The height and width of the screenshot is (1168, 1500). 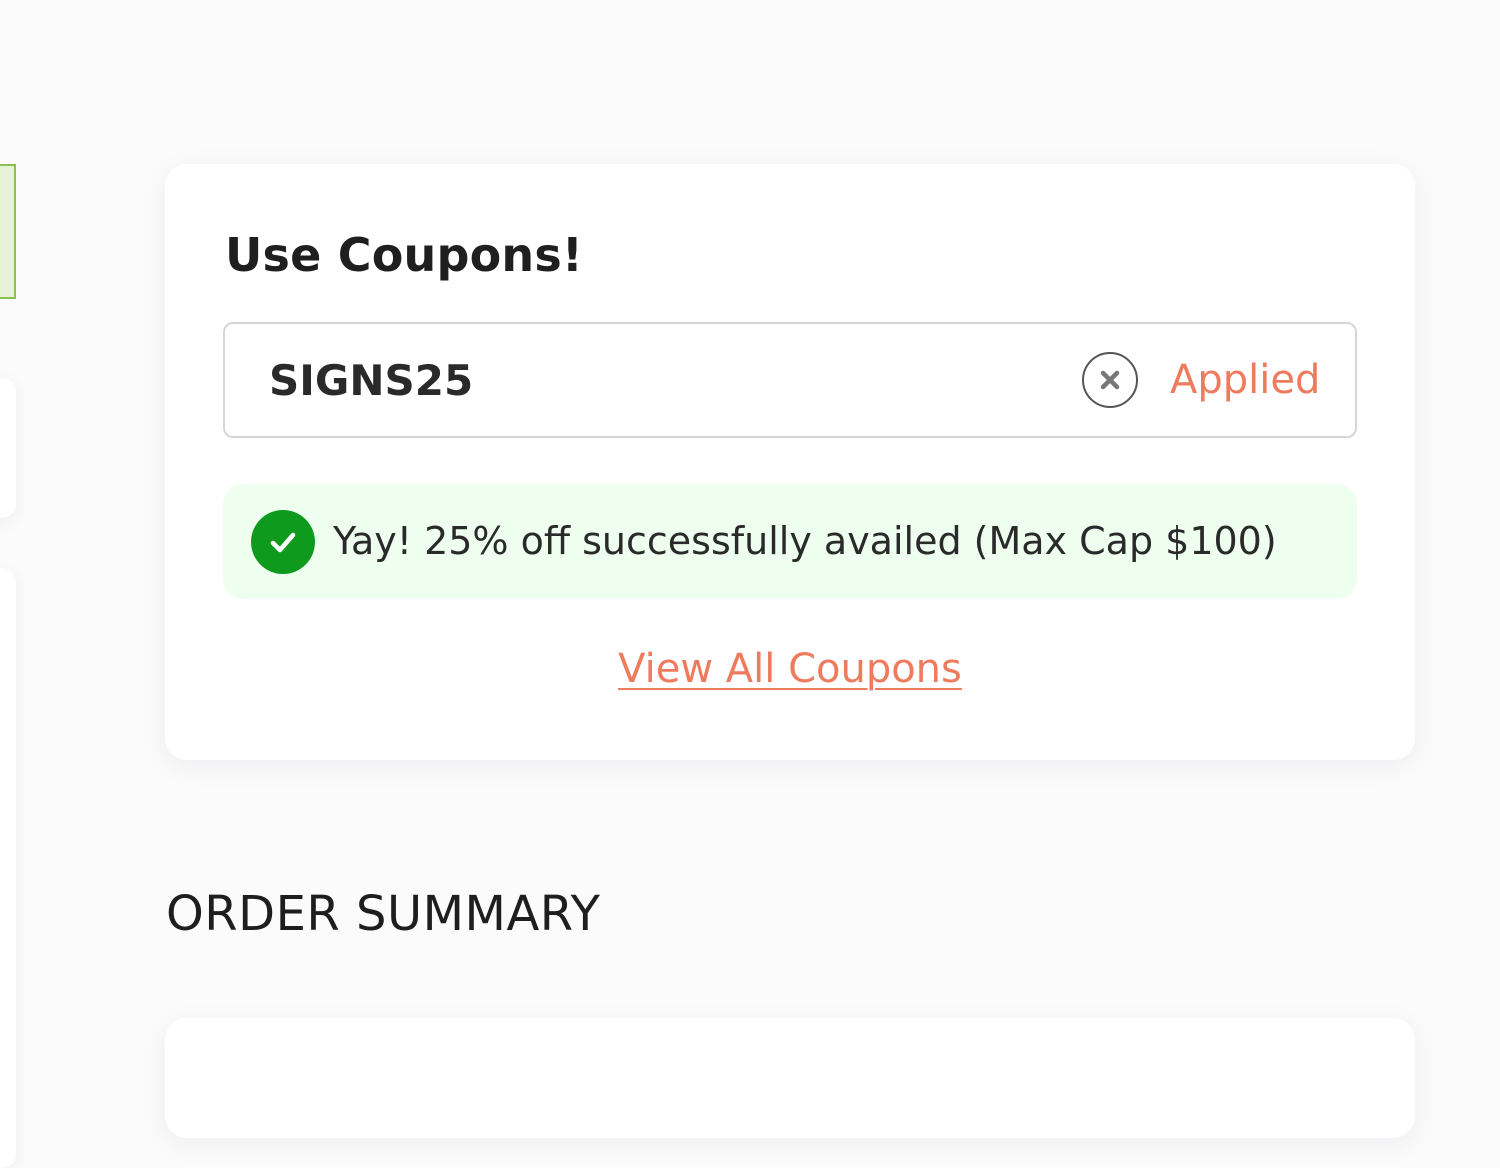 I want to click on coupon-code-input, so click(x=649, y=380).